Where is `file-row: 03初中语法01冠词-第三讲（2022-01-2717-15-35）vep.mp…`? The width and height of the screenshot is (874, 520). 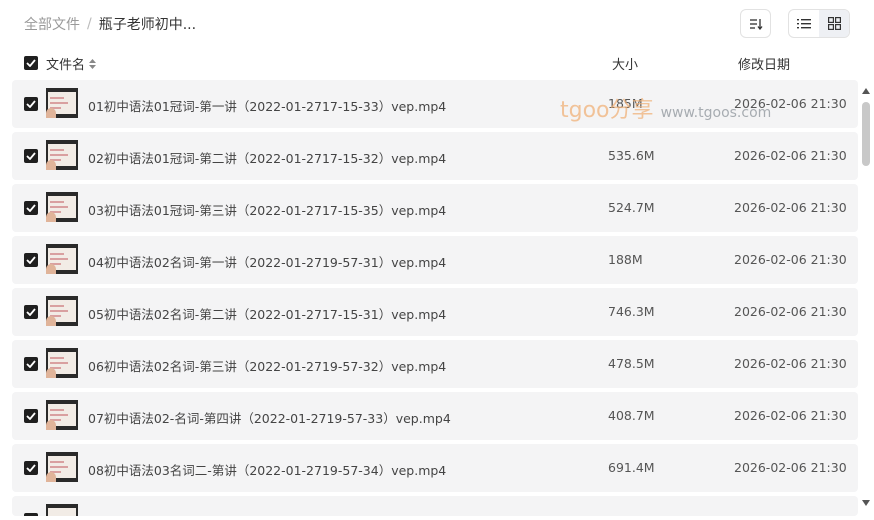 file-row: 03初中语法01冠词-第三讲（2022-01-2717-15-35）vep.mp… is located at coordinates (435, 208).